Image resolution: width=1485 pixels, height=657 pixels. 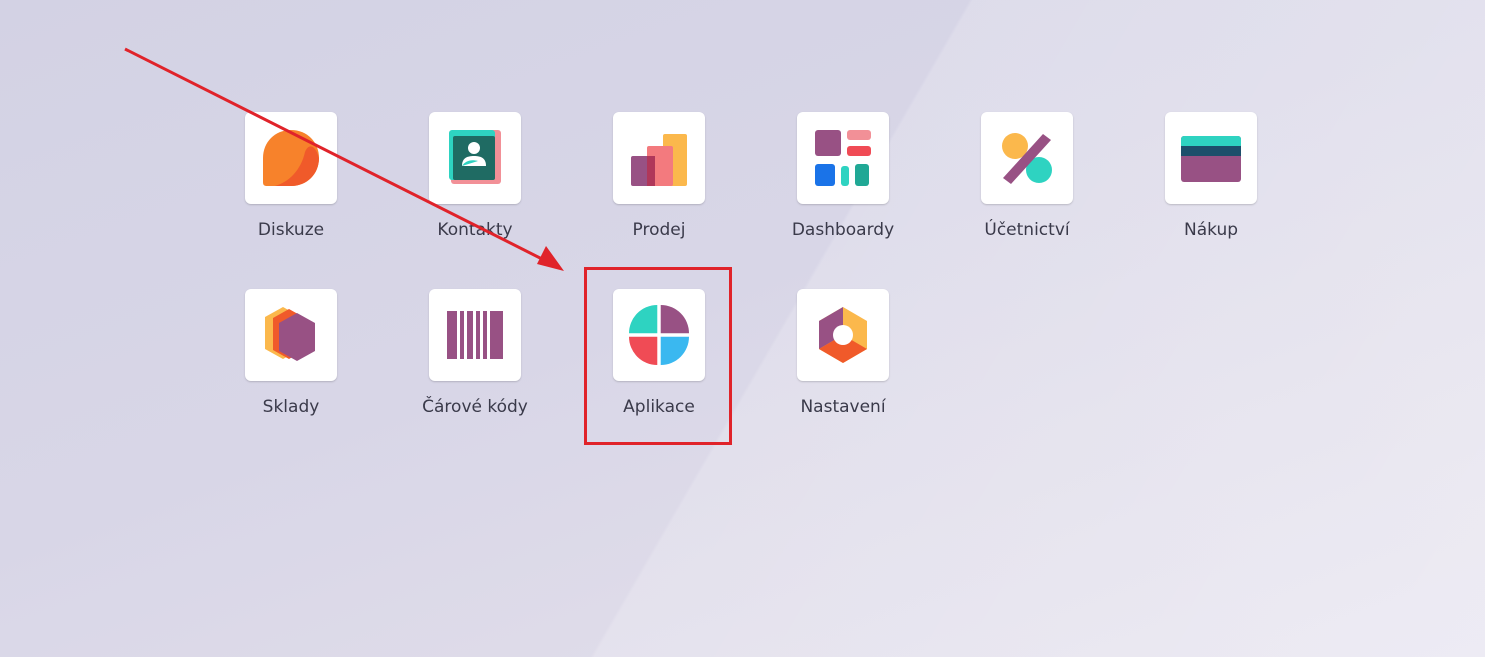 I want to click on annotation-highlight-box, so click(x=658, y=356).